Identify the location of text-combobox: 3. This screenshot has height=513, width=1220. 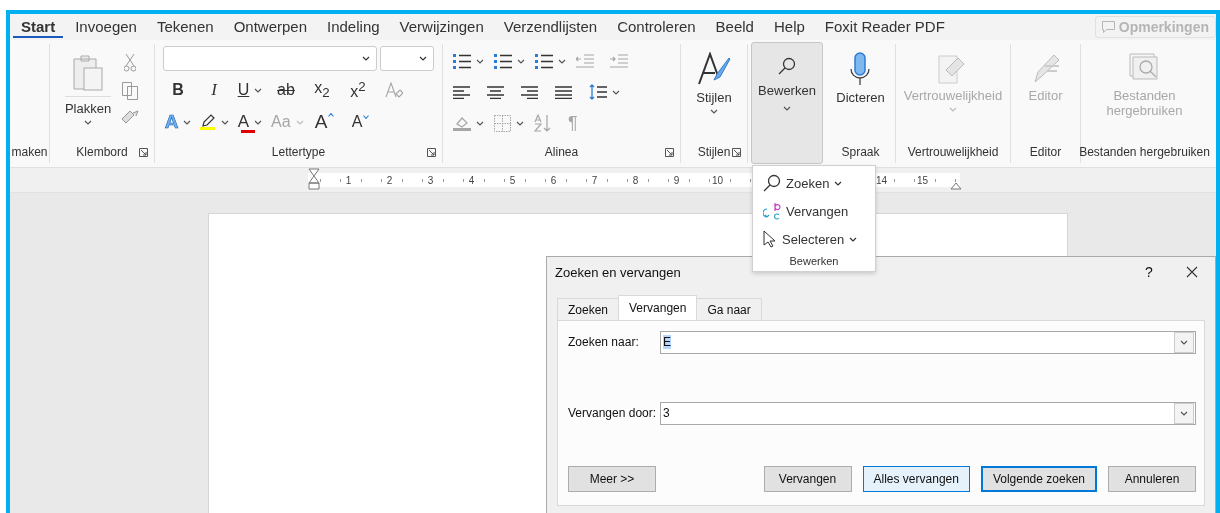
(928, 413).